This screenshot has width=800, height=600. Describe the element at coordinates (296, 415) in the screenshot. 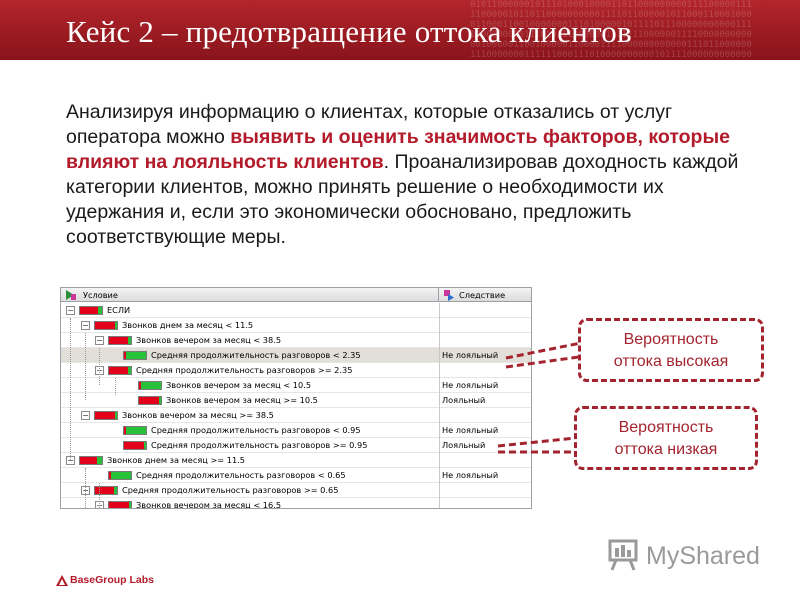

I see `tree-row: − Звонков вечером за месяц >= 38.5` at that location.